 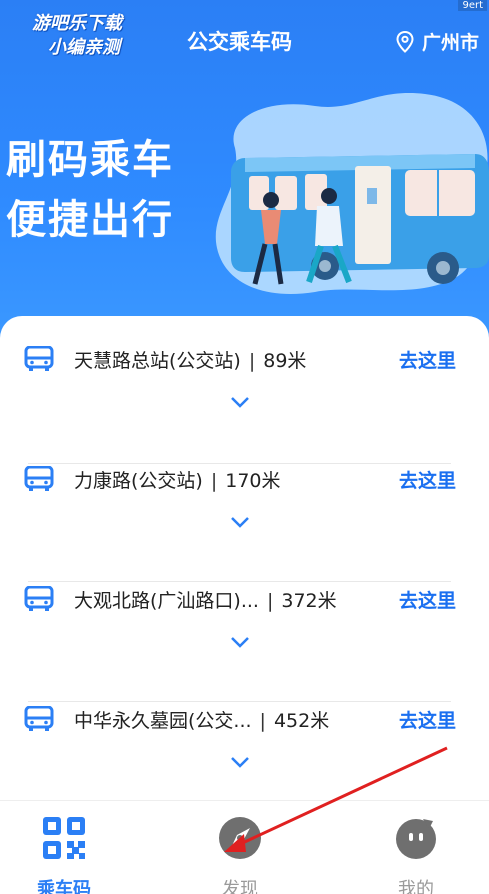 I want to click on stop-name-text: 大观北路(广汕路口)... | 372米, so click(x=205, y=601).